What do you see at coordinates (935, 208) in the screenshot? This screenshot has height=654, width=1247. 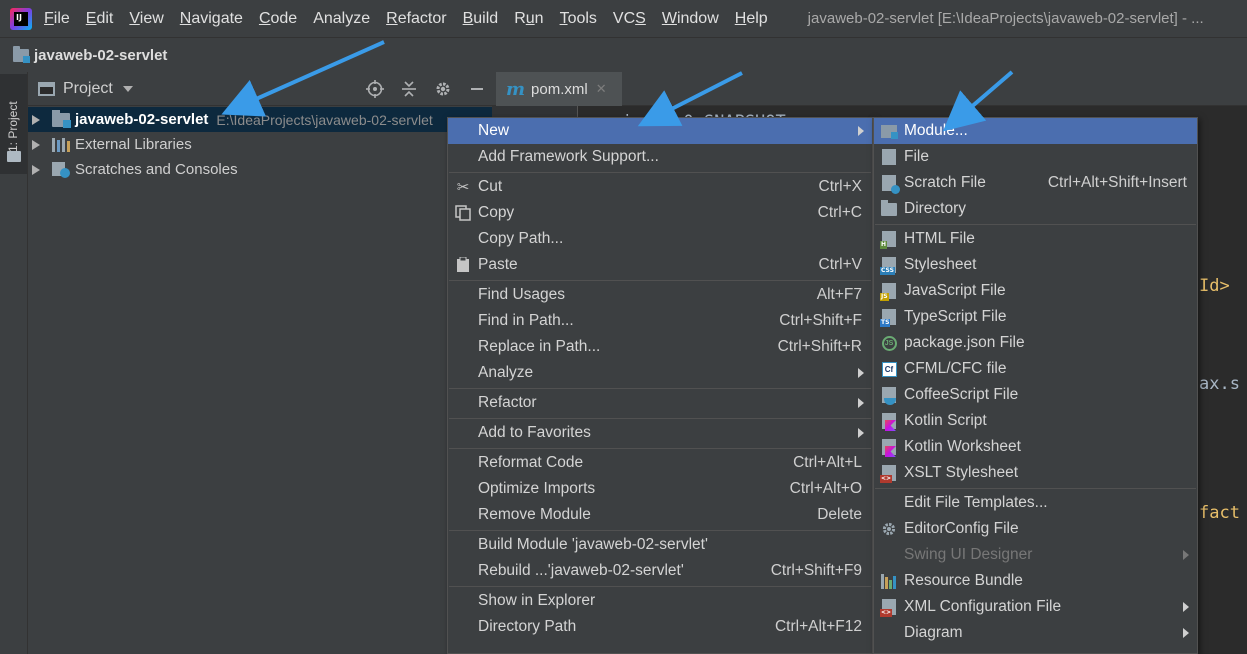 I see `menu-item-label: Directory` at bounding box center [935, 208].